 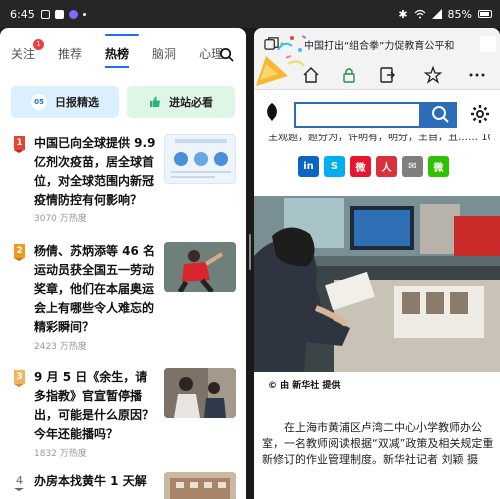 I want to click on must-see-label: 进站必看, so click(x=191, y=102).